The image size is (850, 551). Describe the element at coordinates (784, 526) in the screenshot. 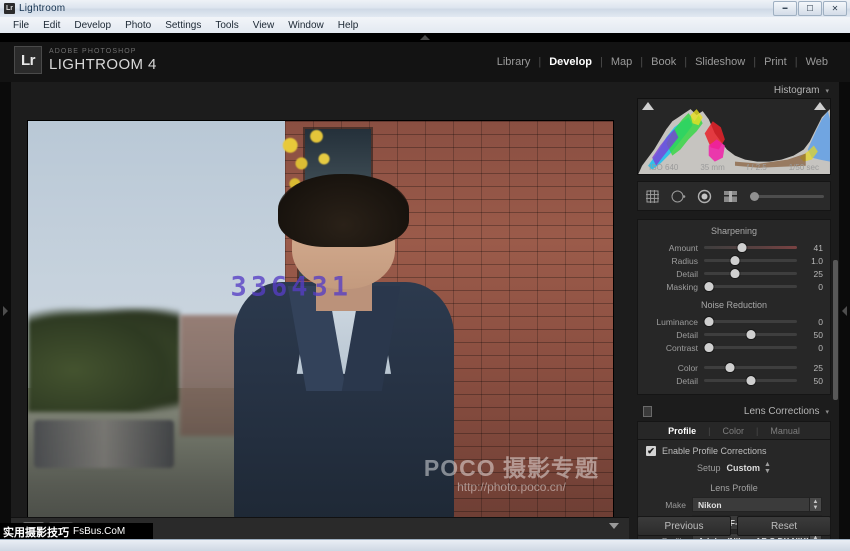

I see `reset-button: Reset` at that location.